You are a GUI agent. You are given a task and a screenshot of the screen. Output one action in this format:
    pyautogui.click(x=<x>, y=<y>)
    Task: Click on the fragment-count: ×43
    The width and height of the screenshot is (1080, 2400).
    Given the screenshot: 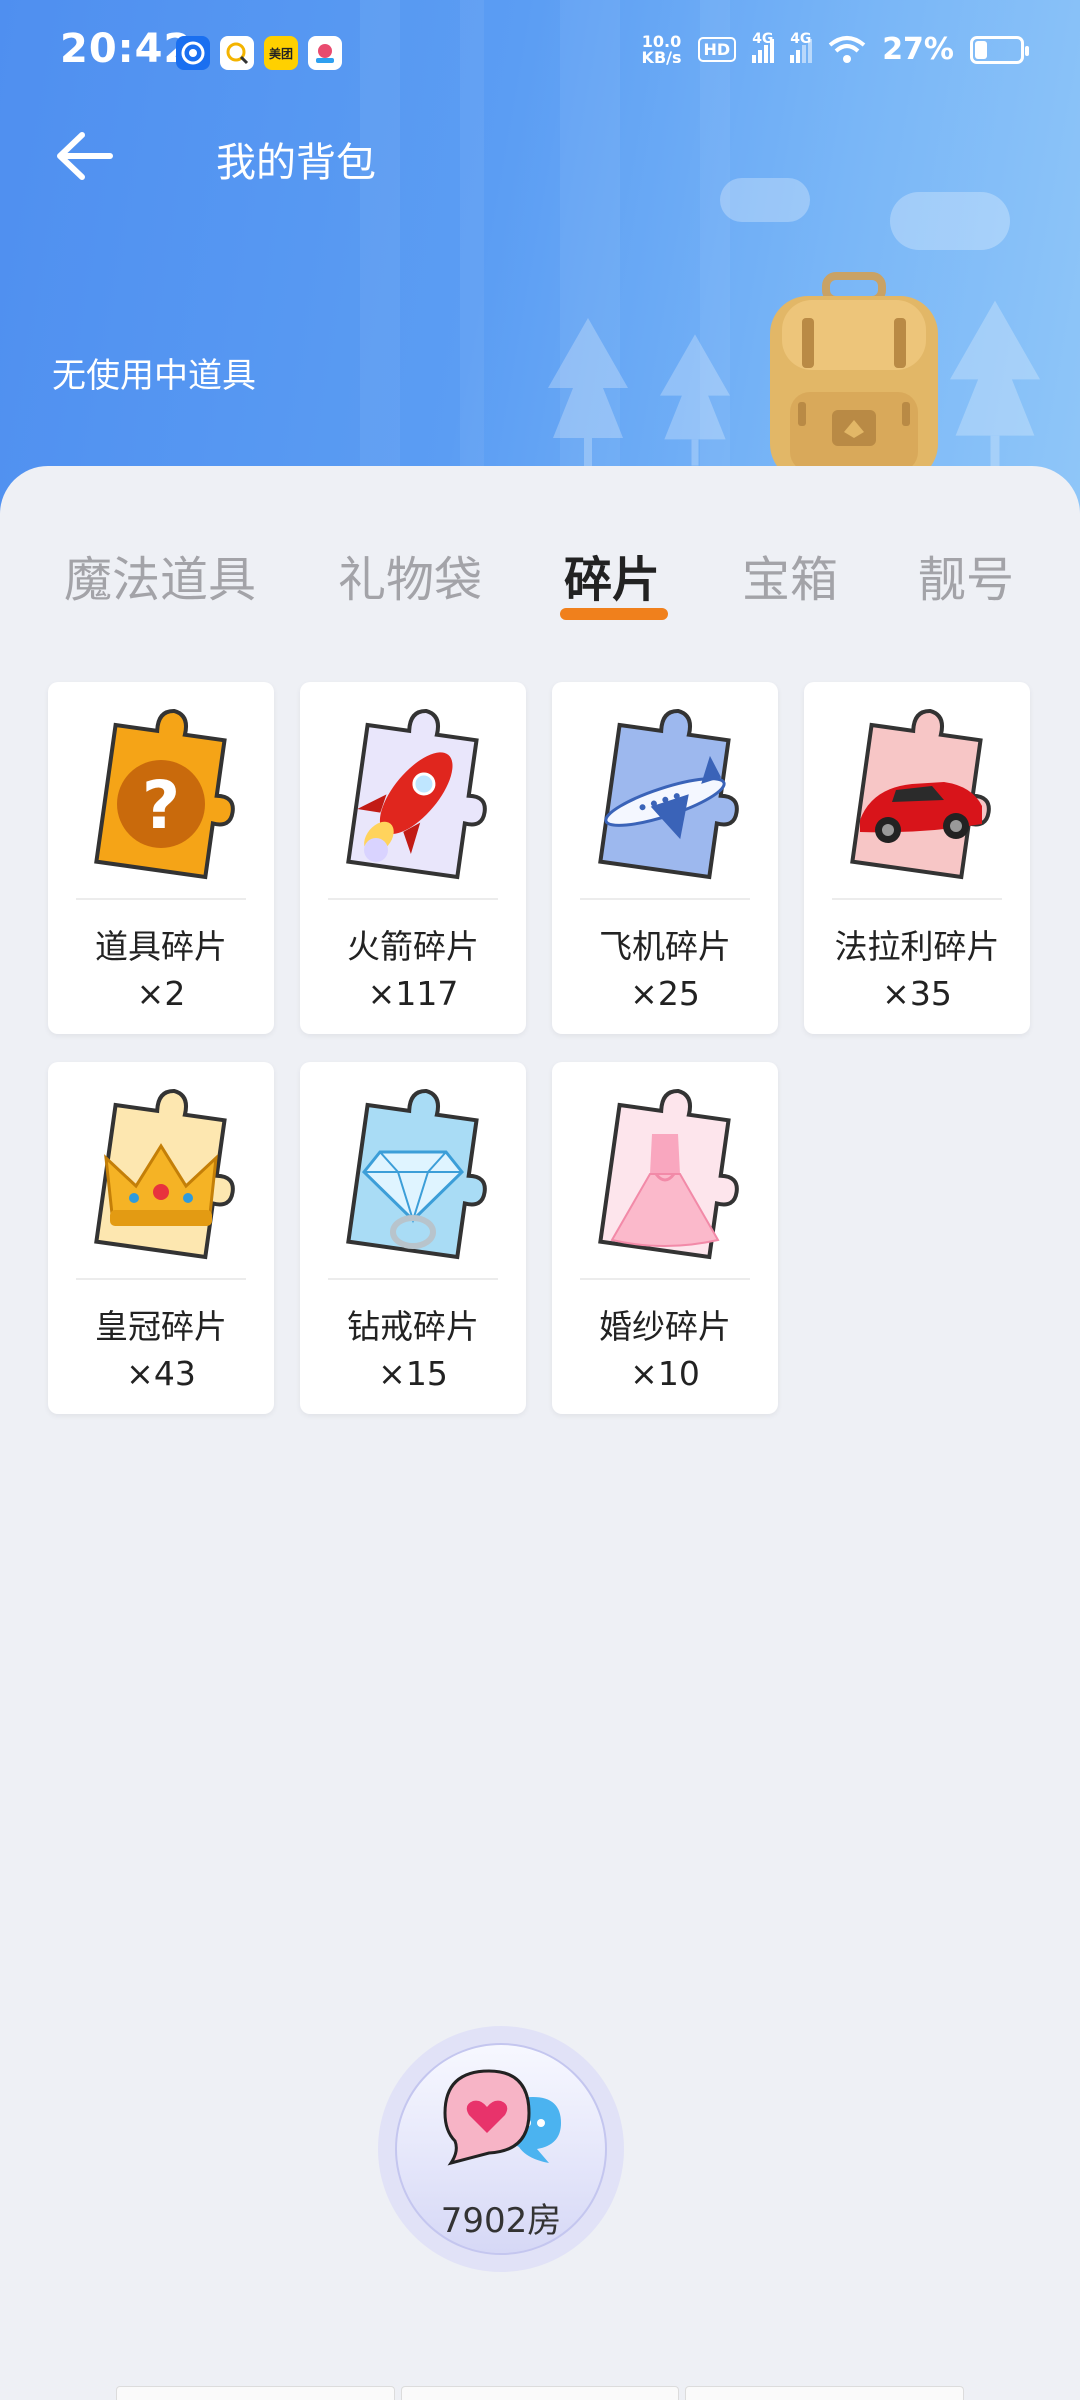 What is the action you would take?
    pyautogui.click(x=161, y=1373)
    